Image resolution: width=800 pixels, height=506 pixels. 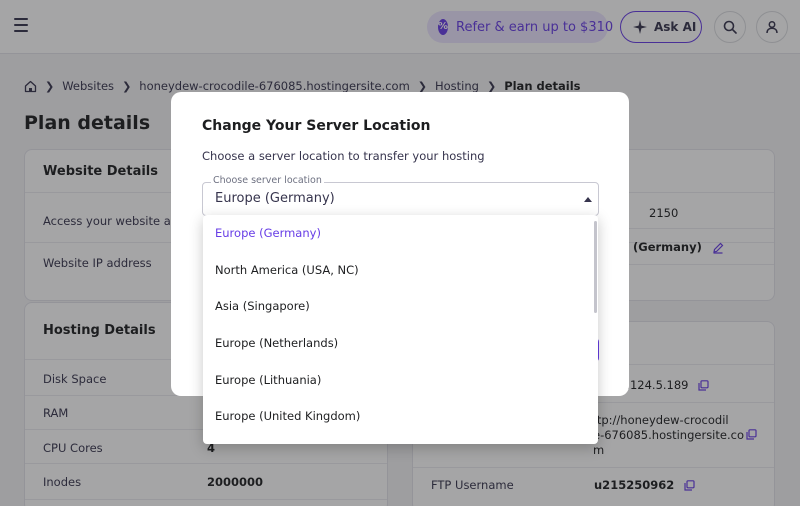 I want to click on caret-up-icon, so click(x=588, y=199).